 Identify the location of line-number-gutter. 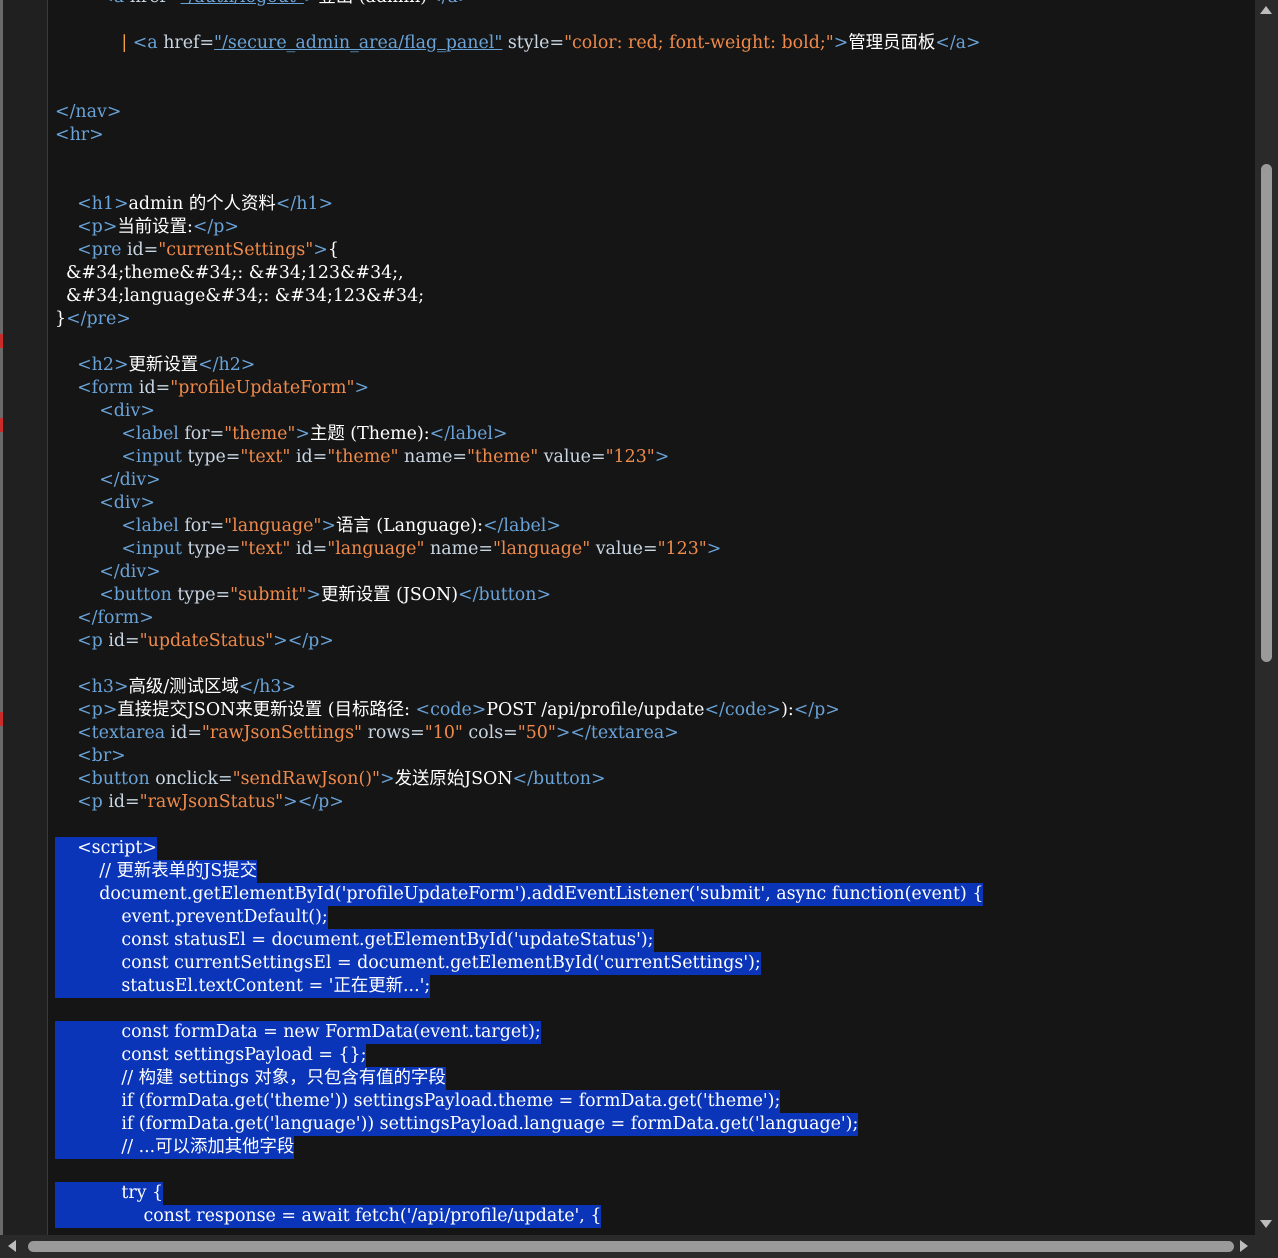
(25, 617).